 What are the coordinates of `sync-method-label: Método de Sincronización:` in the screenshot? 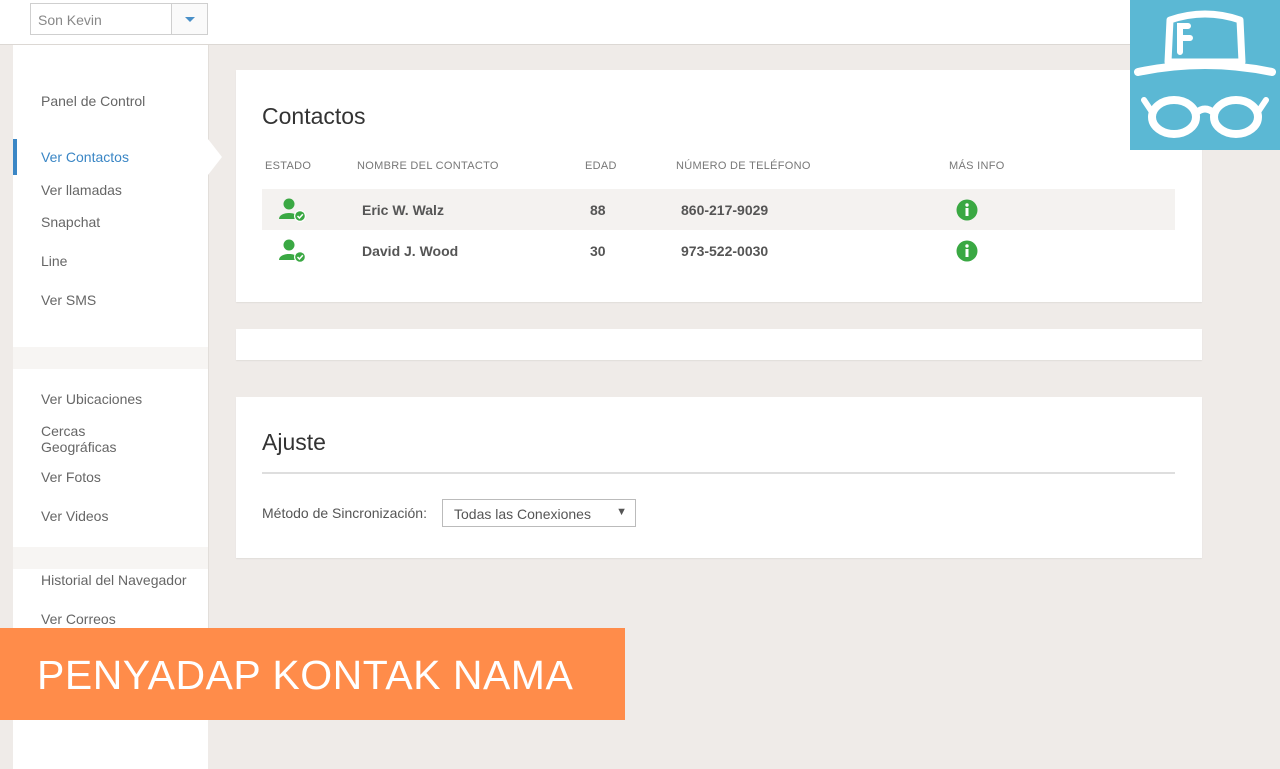 It's located at (344, 513).